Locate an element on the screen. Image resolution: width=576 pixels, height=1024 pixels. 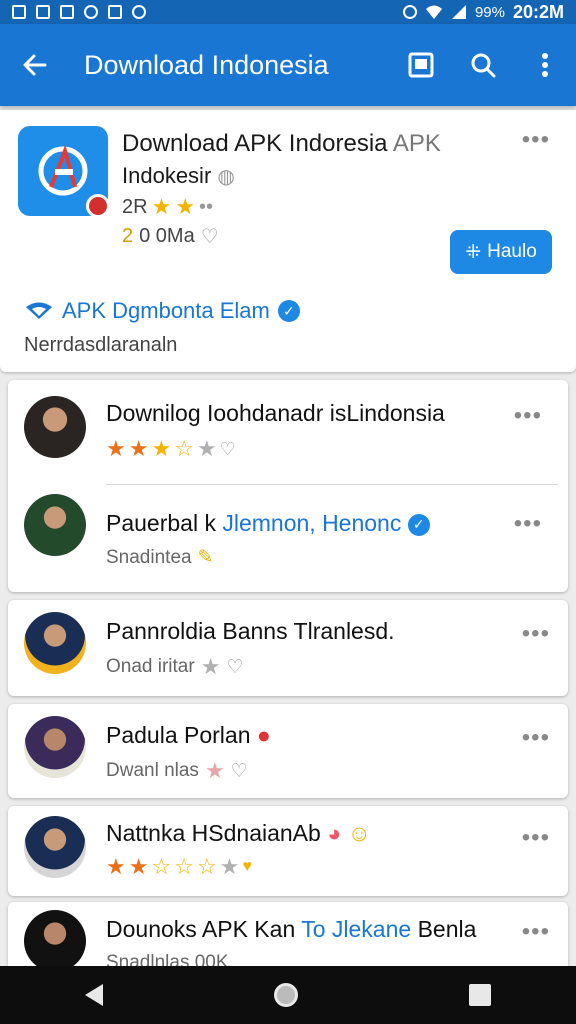
list-item: Nattnka HSdnaianAb ◕ ☺ ★ ★ ☆ ☆ ☆ ★ ♥ ••• is located at coordinates (288, 851).